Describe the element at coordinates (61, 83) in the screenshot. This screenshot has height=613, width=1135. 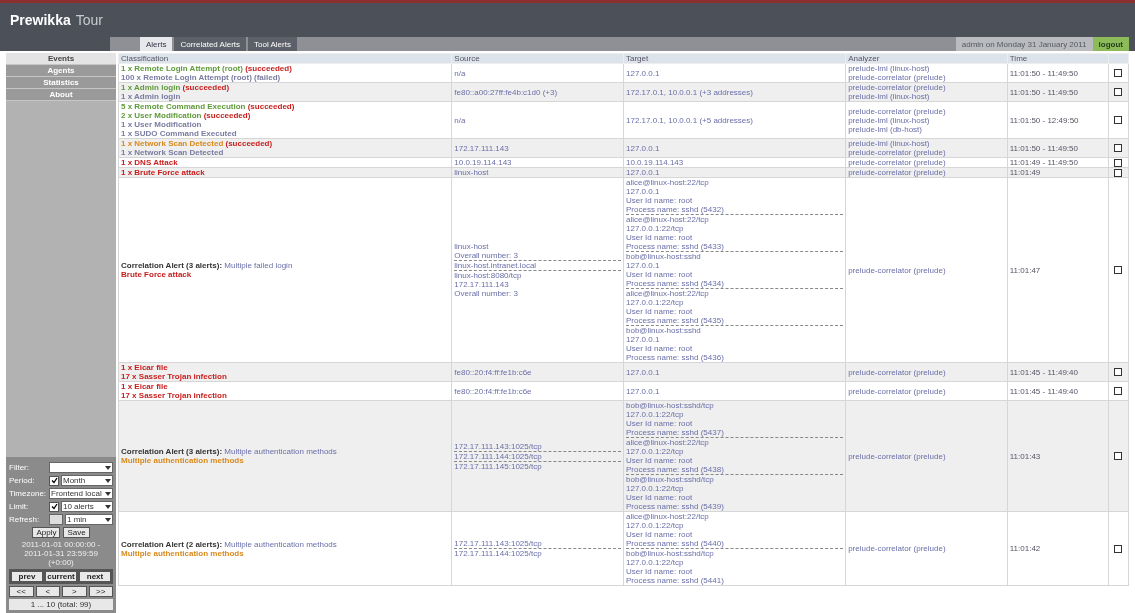
I see `sidebar-item: Statistics` at that location.